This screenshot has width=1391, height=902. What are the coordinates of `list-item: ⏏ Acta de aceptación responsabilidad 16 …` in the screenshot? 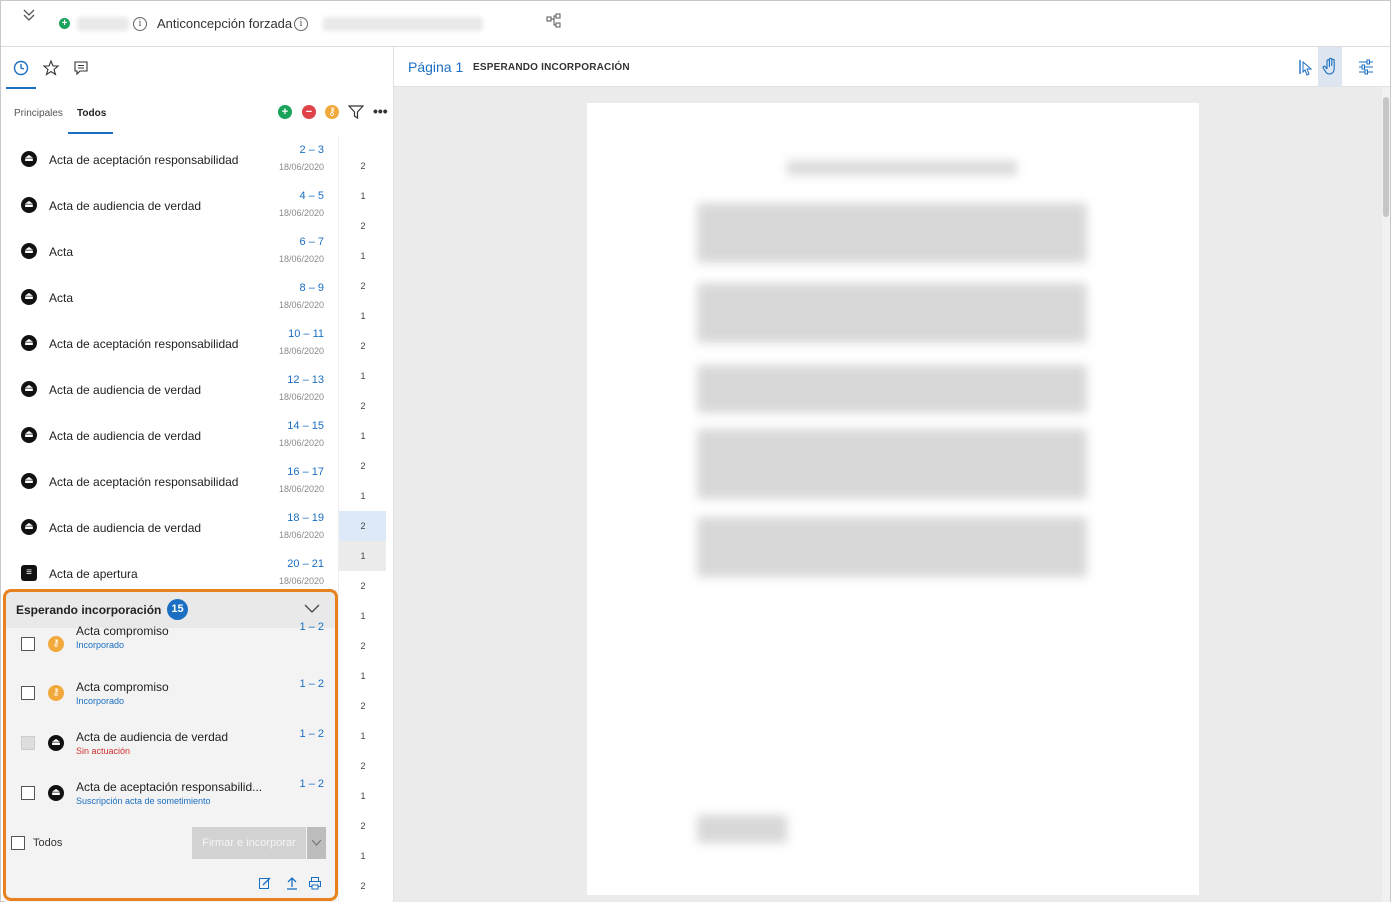 It's located at (171, 482).